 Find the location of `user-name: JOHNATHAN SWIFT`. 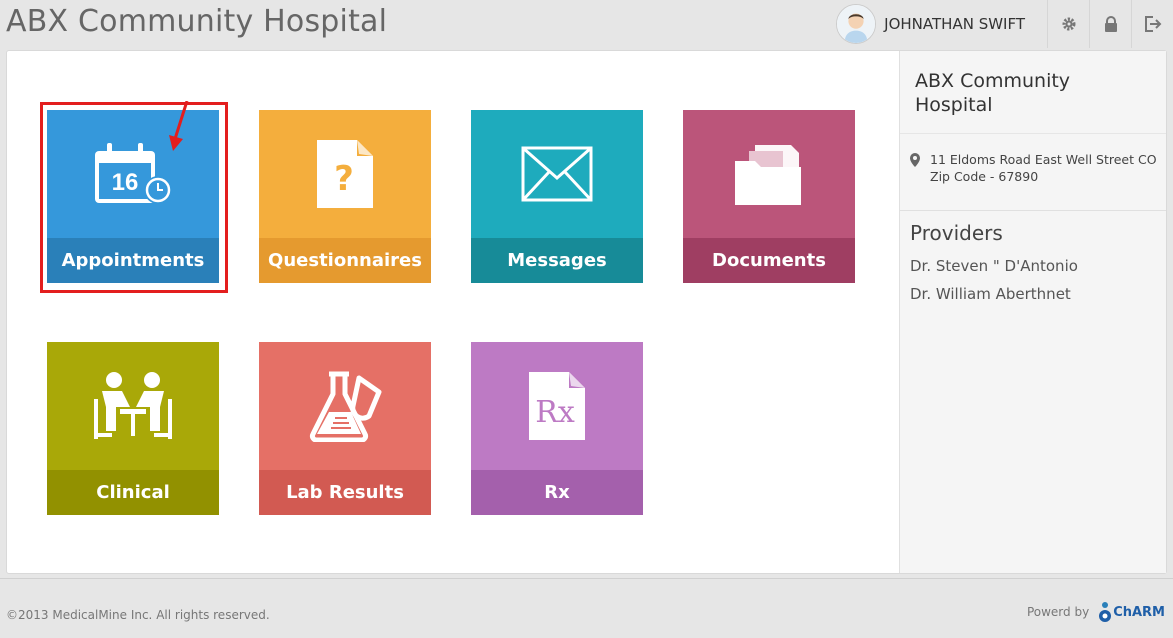

user-name: JOHNATHAN SWIFT is located at coordinates (954, 24).